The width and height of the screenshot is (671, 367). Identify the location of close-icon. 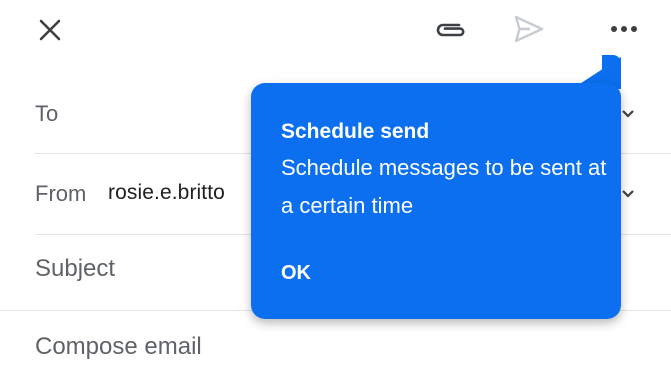
(50, 30).